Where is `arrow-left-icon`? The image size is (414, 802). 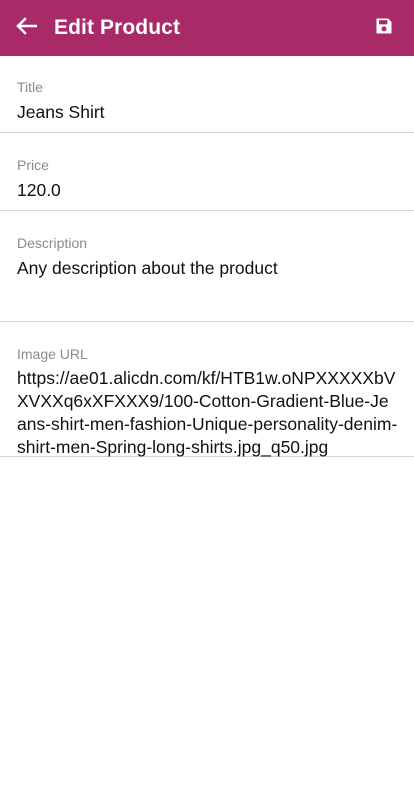
arrow-left-icon is located at coordinates (26, 28).